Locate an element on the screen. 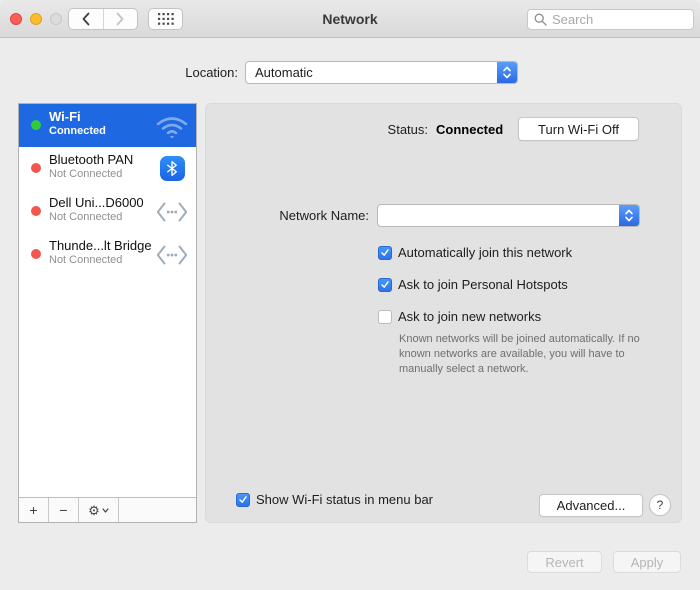 Image resolution: width=700 pixels, height=590 pixels. show-all-button is located at coordinates (165, 19).